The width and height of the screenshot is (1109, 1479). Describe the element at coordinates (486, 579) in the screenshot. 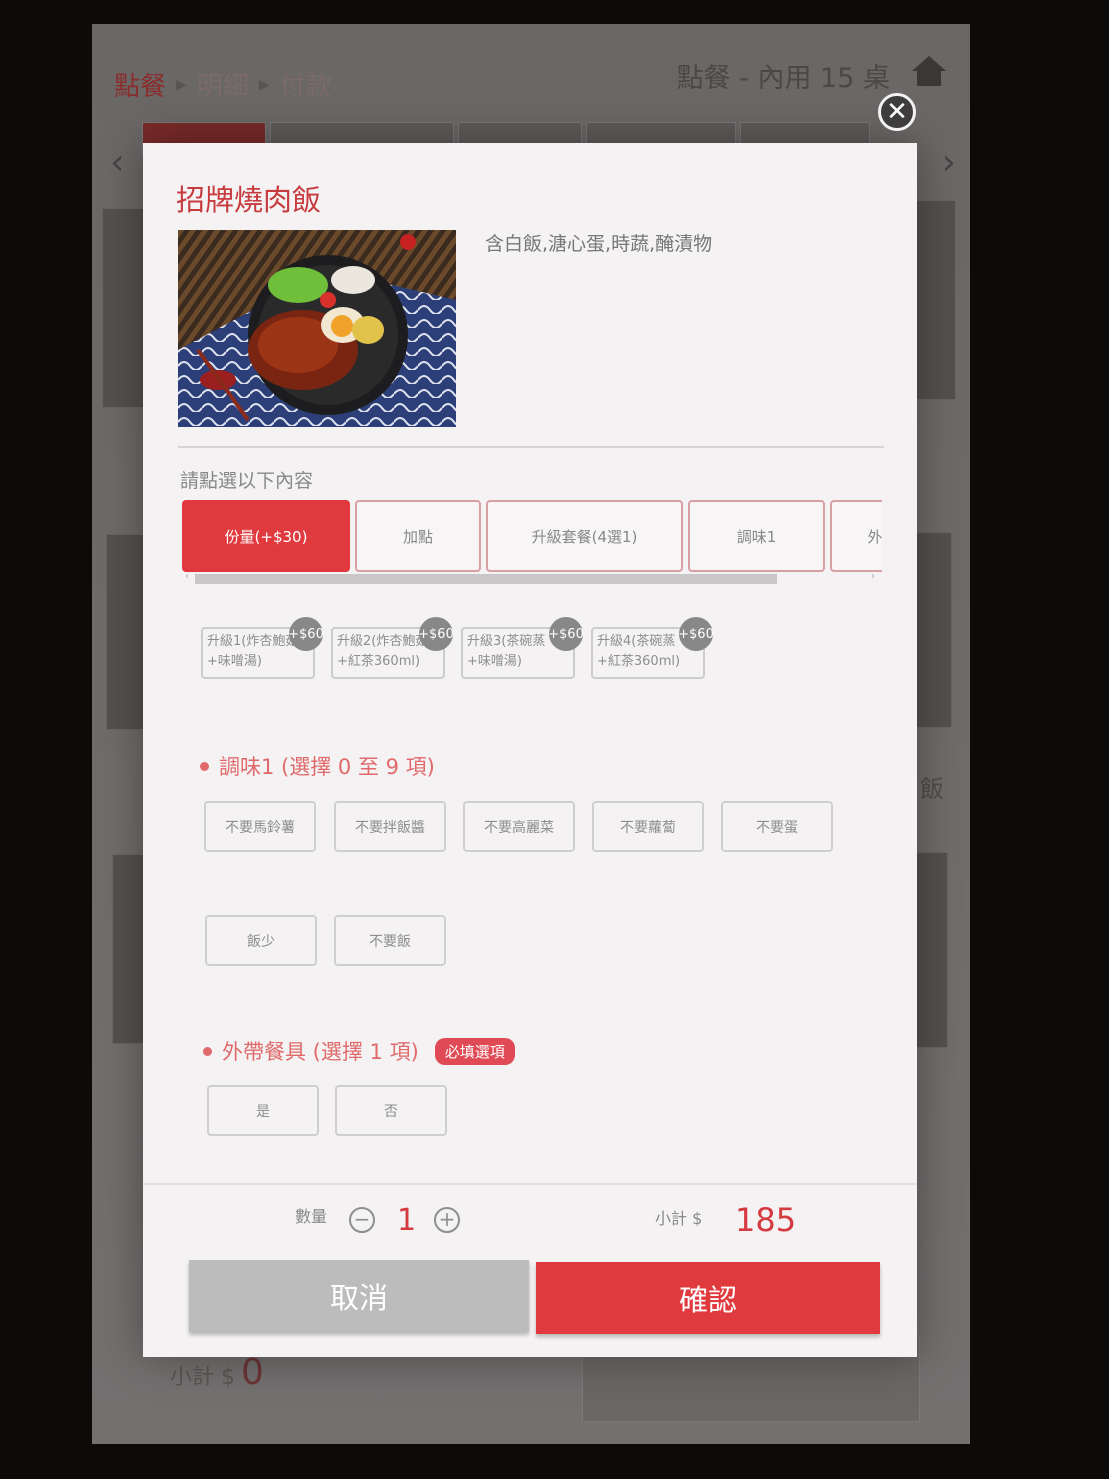

I see `tabs-scrollbar` at that location.